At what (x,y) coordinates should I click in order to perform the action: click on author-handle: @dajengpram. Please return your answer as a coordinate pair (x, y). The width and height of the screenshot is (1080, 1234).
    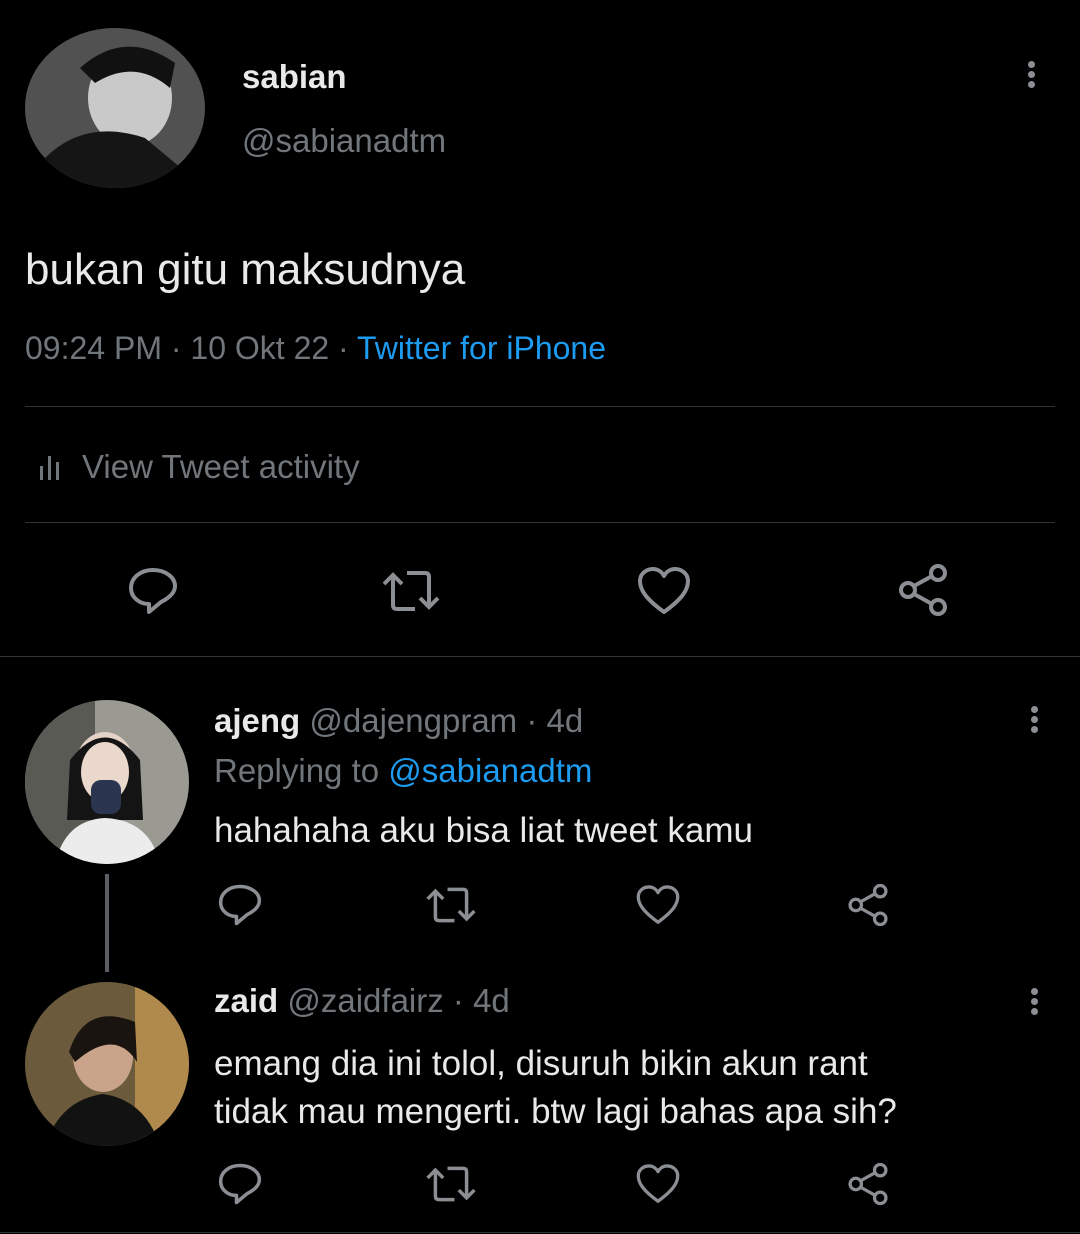
    Looking at the image, I should click on (413, 720).